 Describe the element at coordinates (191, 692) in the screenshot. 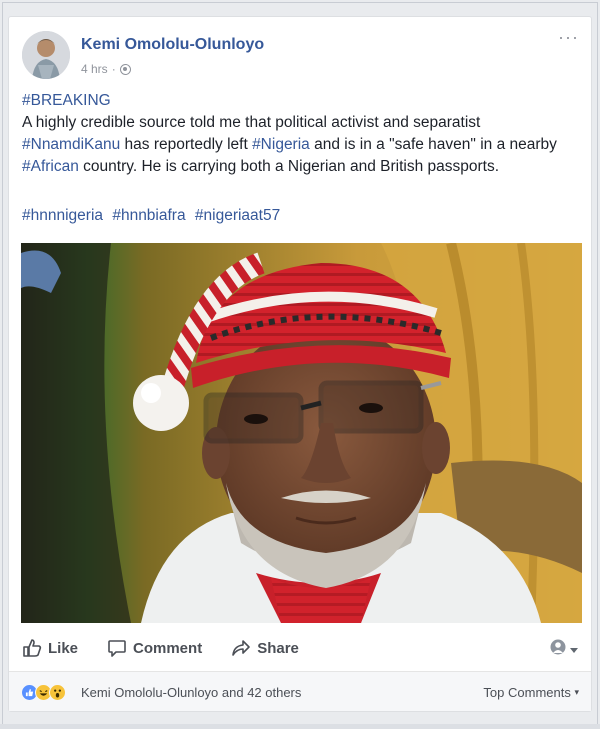

I see `reactors-link: Kemi Omololu-Olunloyo and 42 others` at that location.